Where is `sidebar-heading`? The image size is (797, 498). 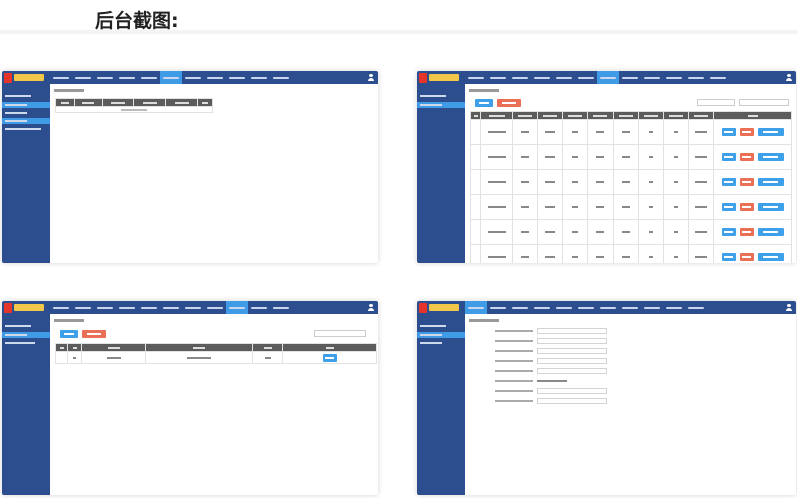 sidebar-heading is located at coordinates (441, 325).